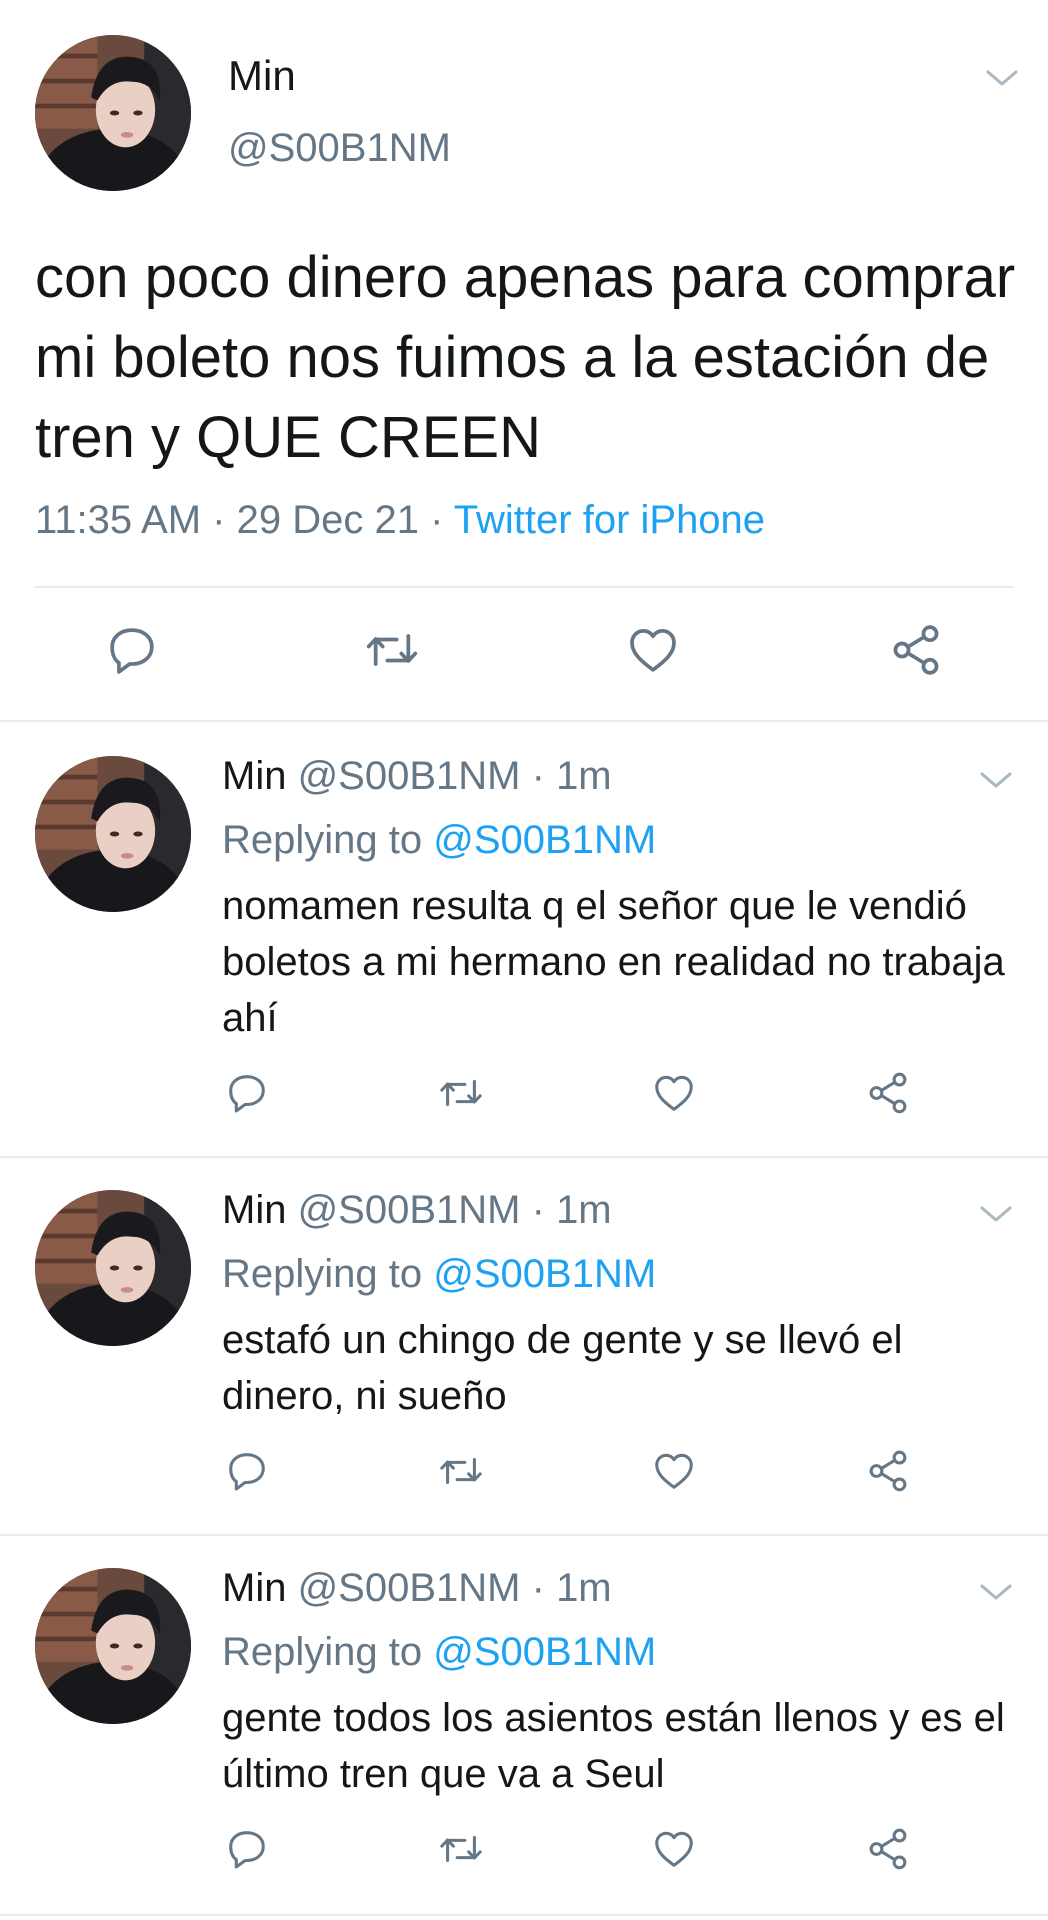 The width and height of the screenshot is (1048, 1920). I want to click on tweet-date: 29 Dec 21, so click(327, 520).